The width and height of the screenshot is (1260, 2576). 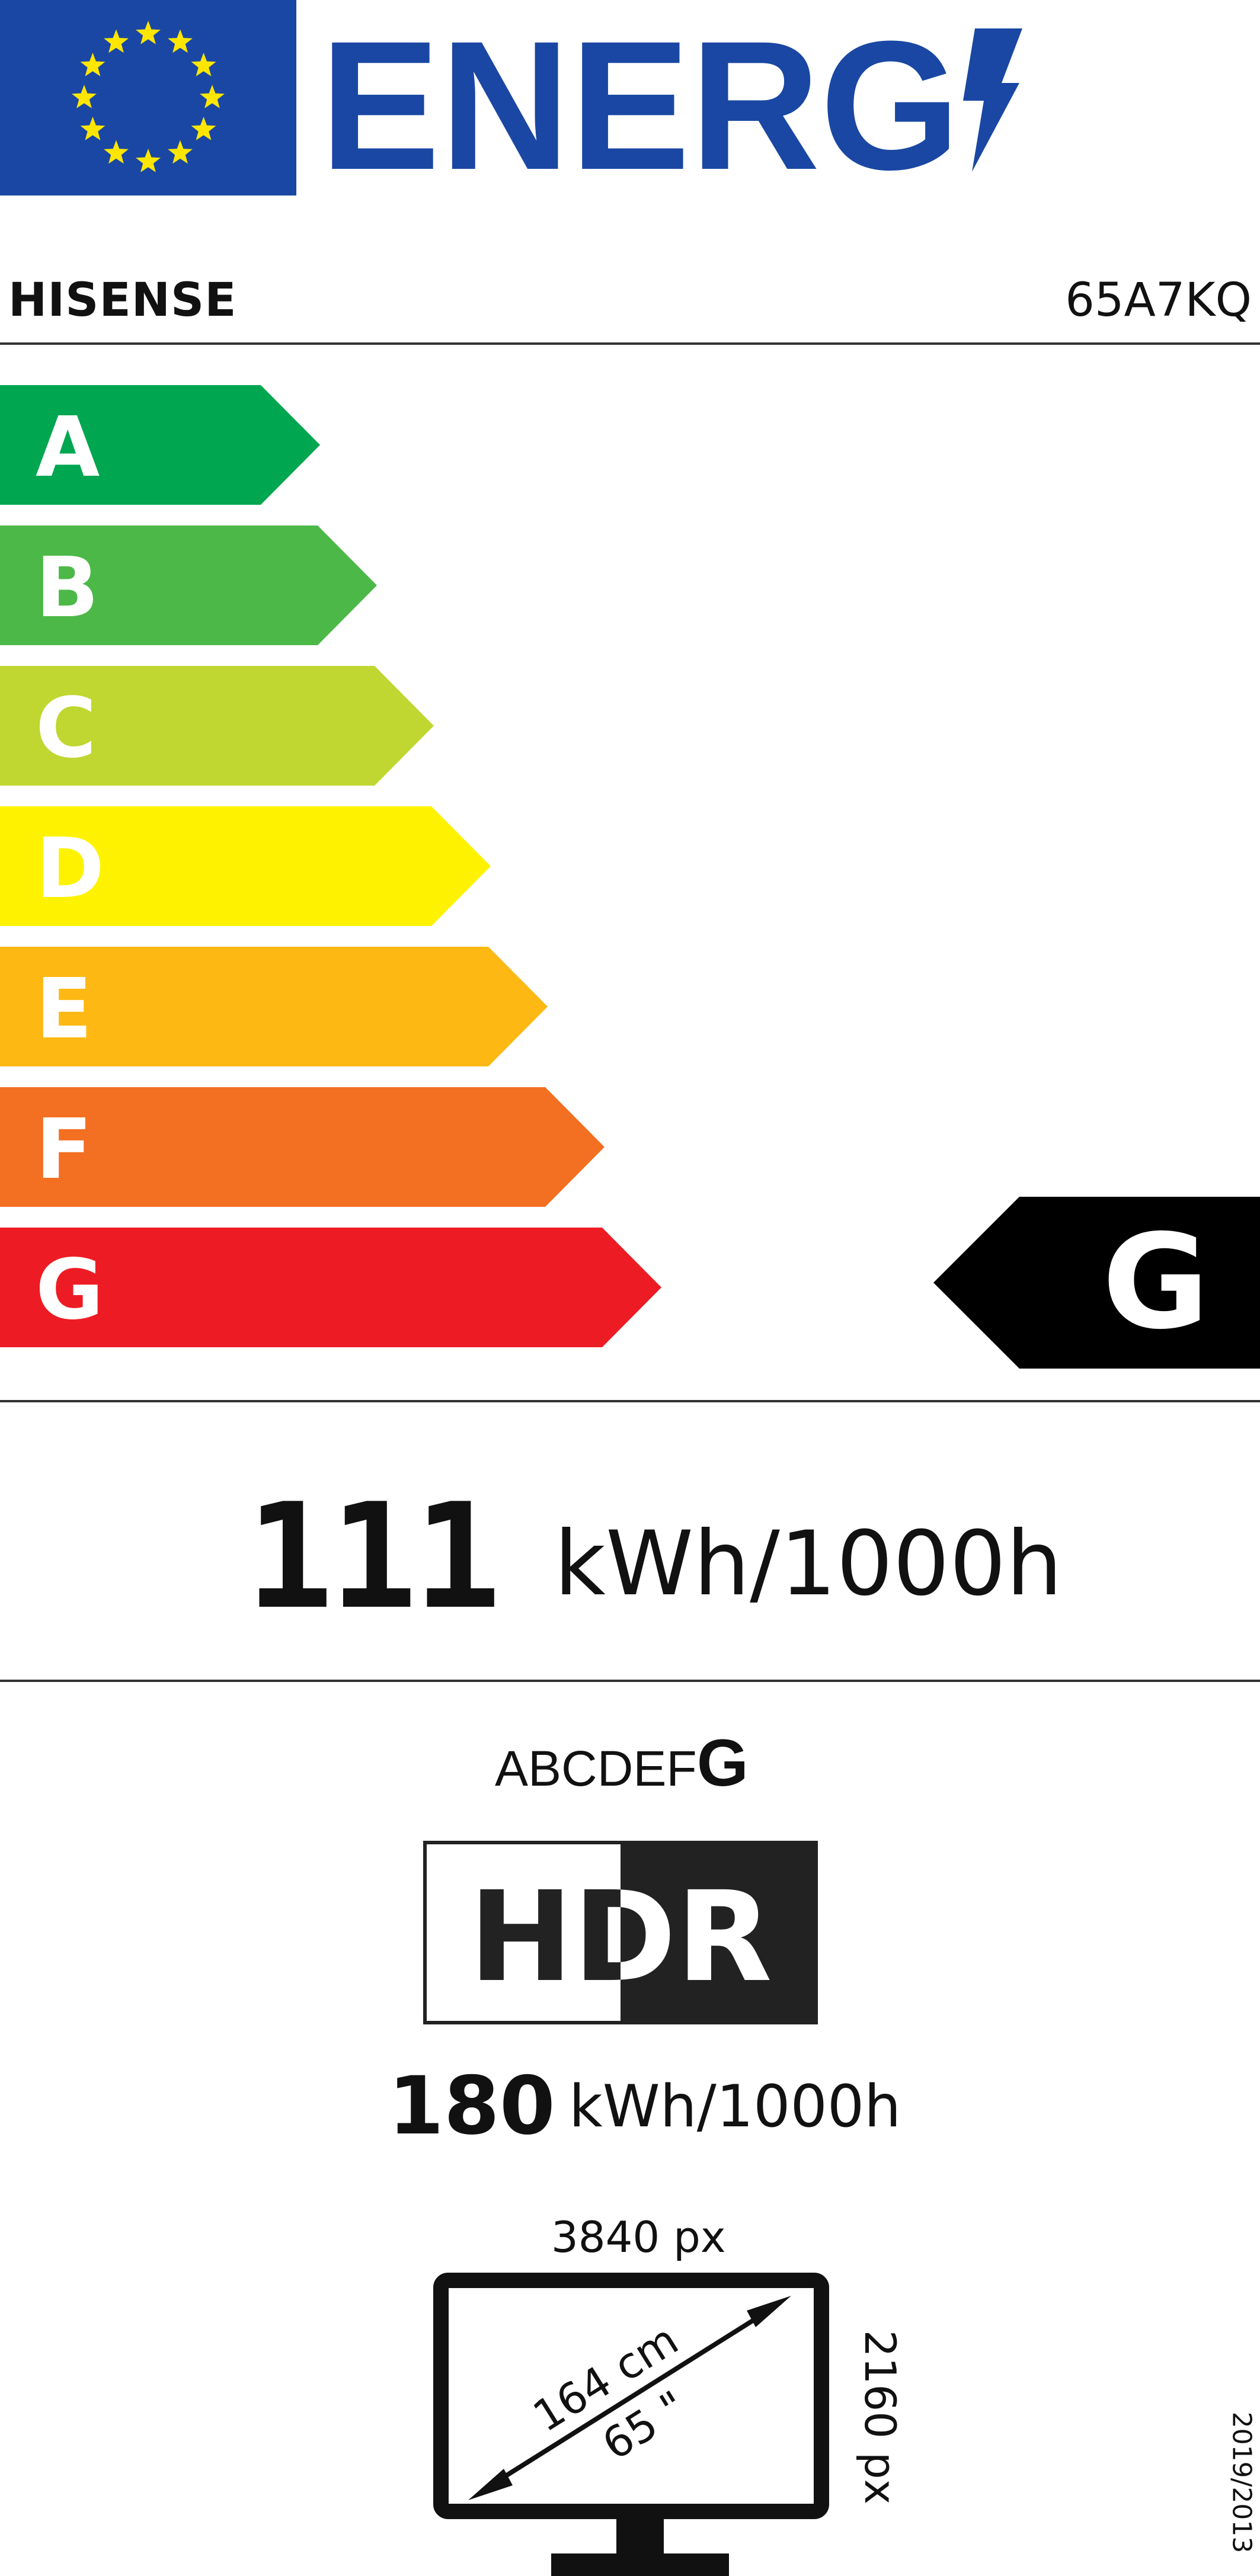 I want to click on hdr-scale-class: G, so click(x=723, y=1763).